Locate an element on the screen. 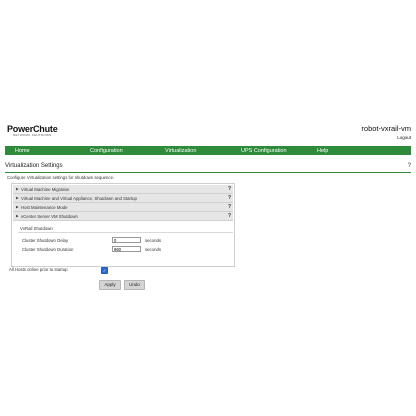  cluster-shutdown-delay-input is located at coordinates (126, 240).